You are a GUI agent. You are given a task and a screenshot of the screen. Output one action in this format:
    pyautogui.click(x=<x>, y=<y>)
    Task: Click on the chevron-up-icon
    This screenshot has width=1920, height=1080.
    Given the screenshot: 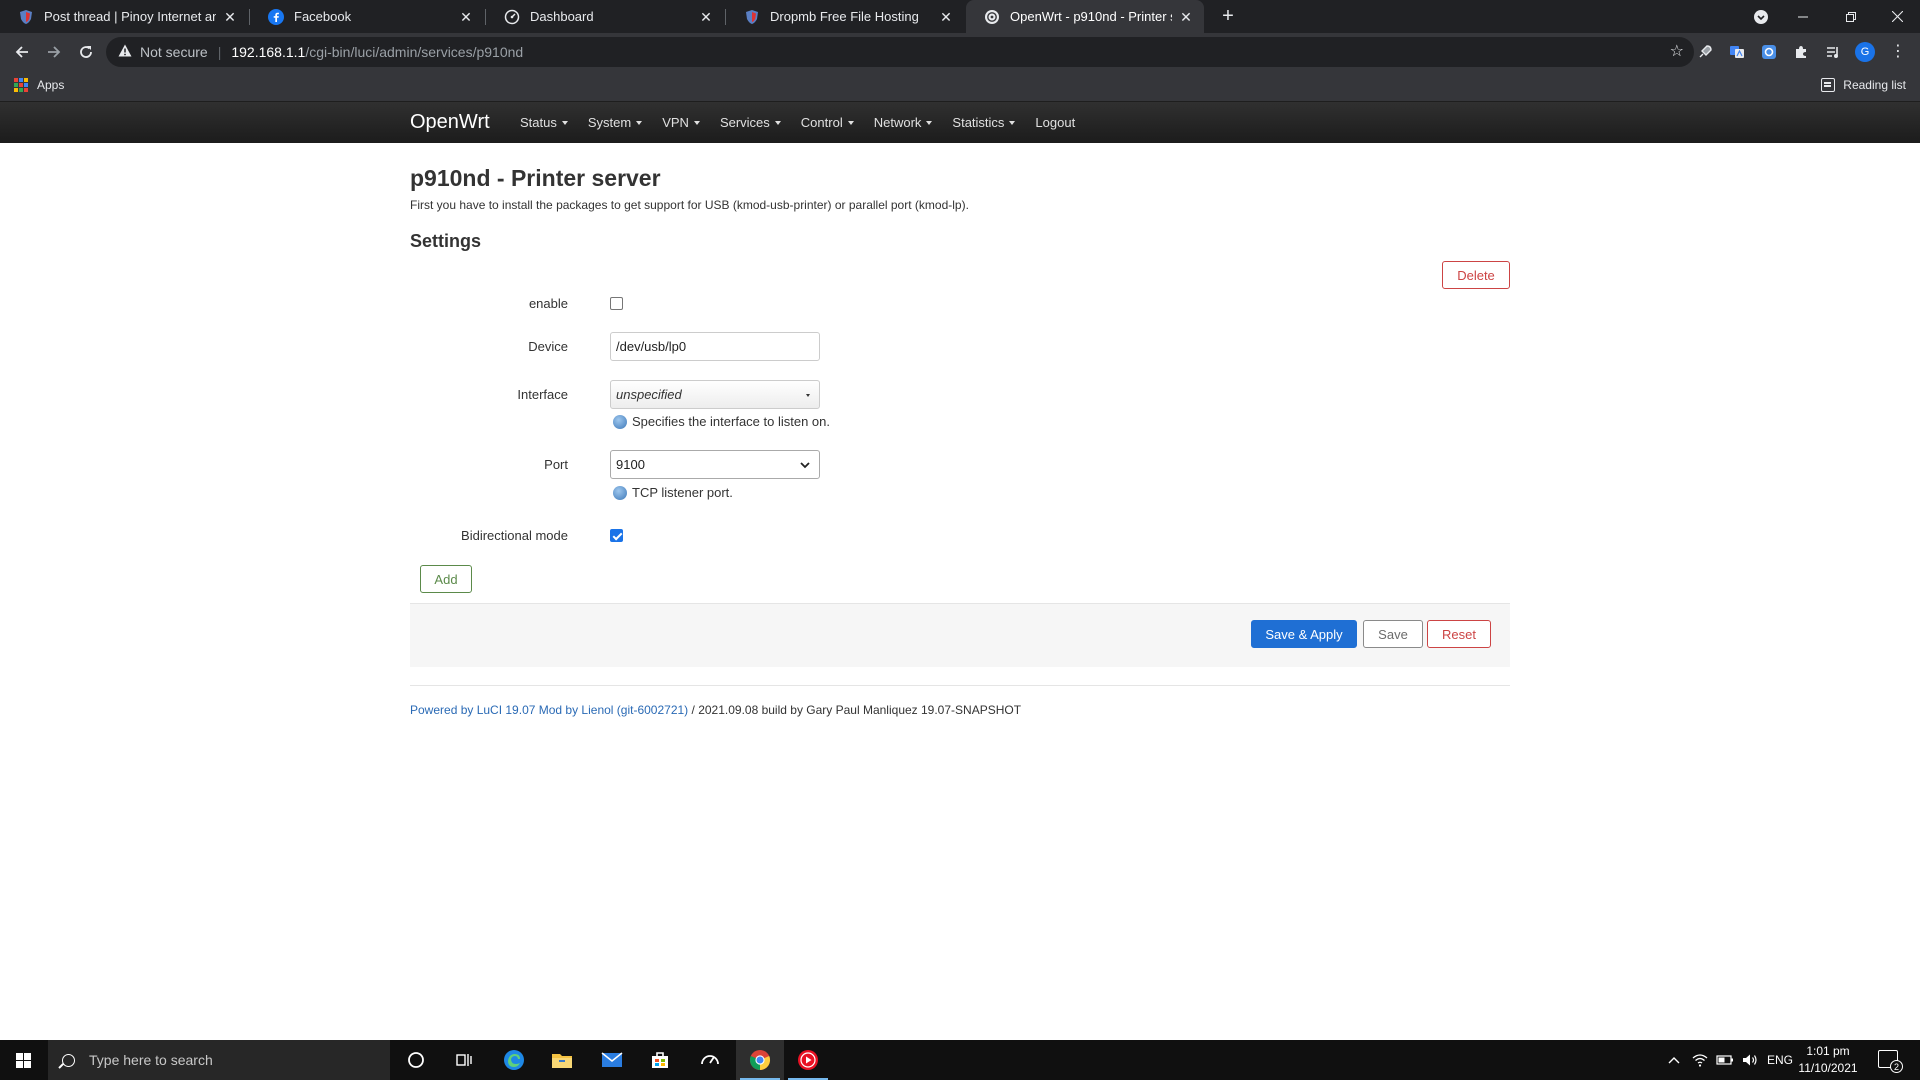 What is the action you would take?
    pyautogui.click(x=1674, y=1060)
    